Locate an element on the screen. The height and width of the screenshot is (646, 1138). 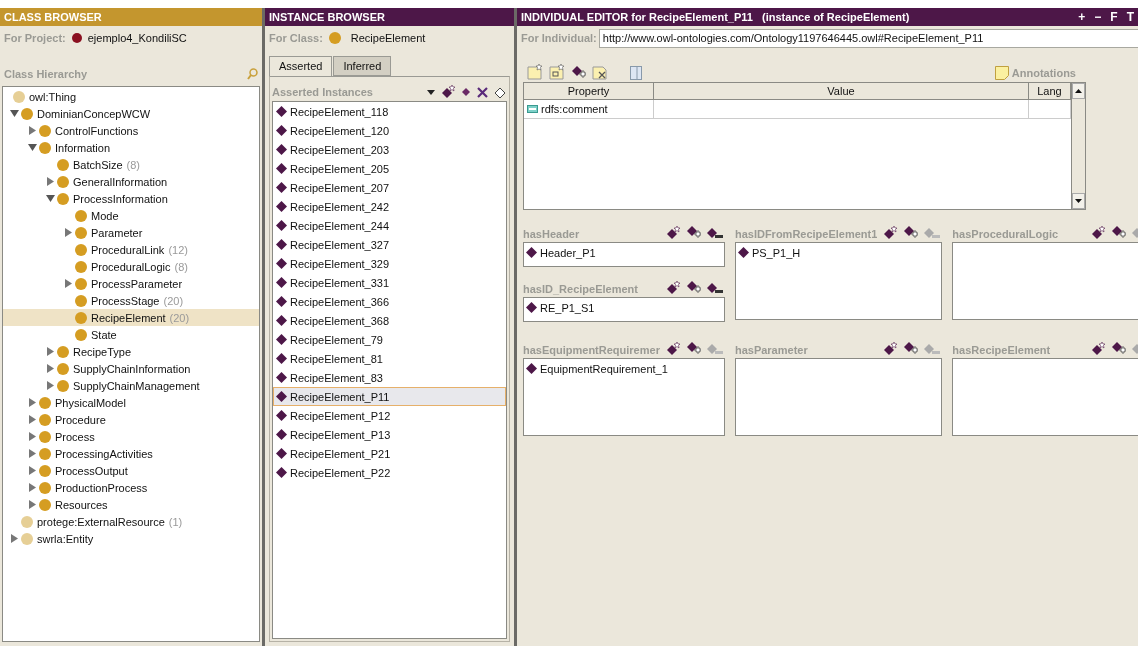
instance-name: RecipeElement_P21 is located at coordinates (340, 453).